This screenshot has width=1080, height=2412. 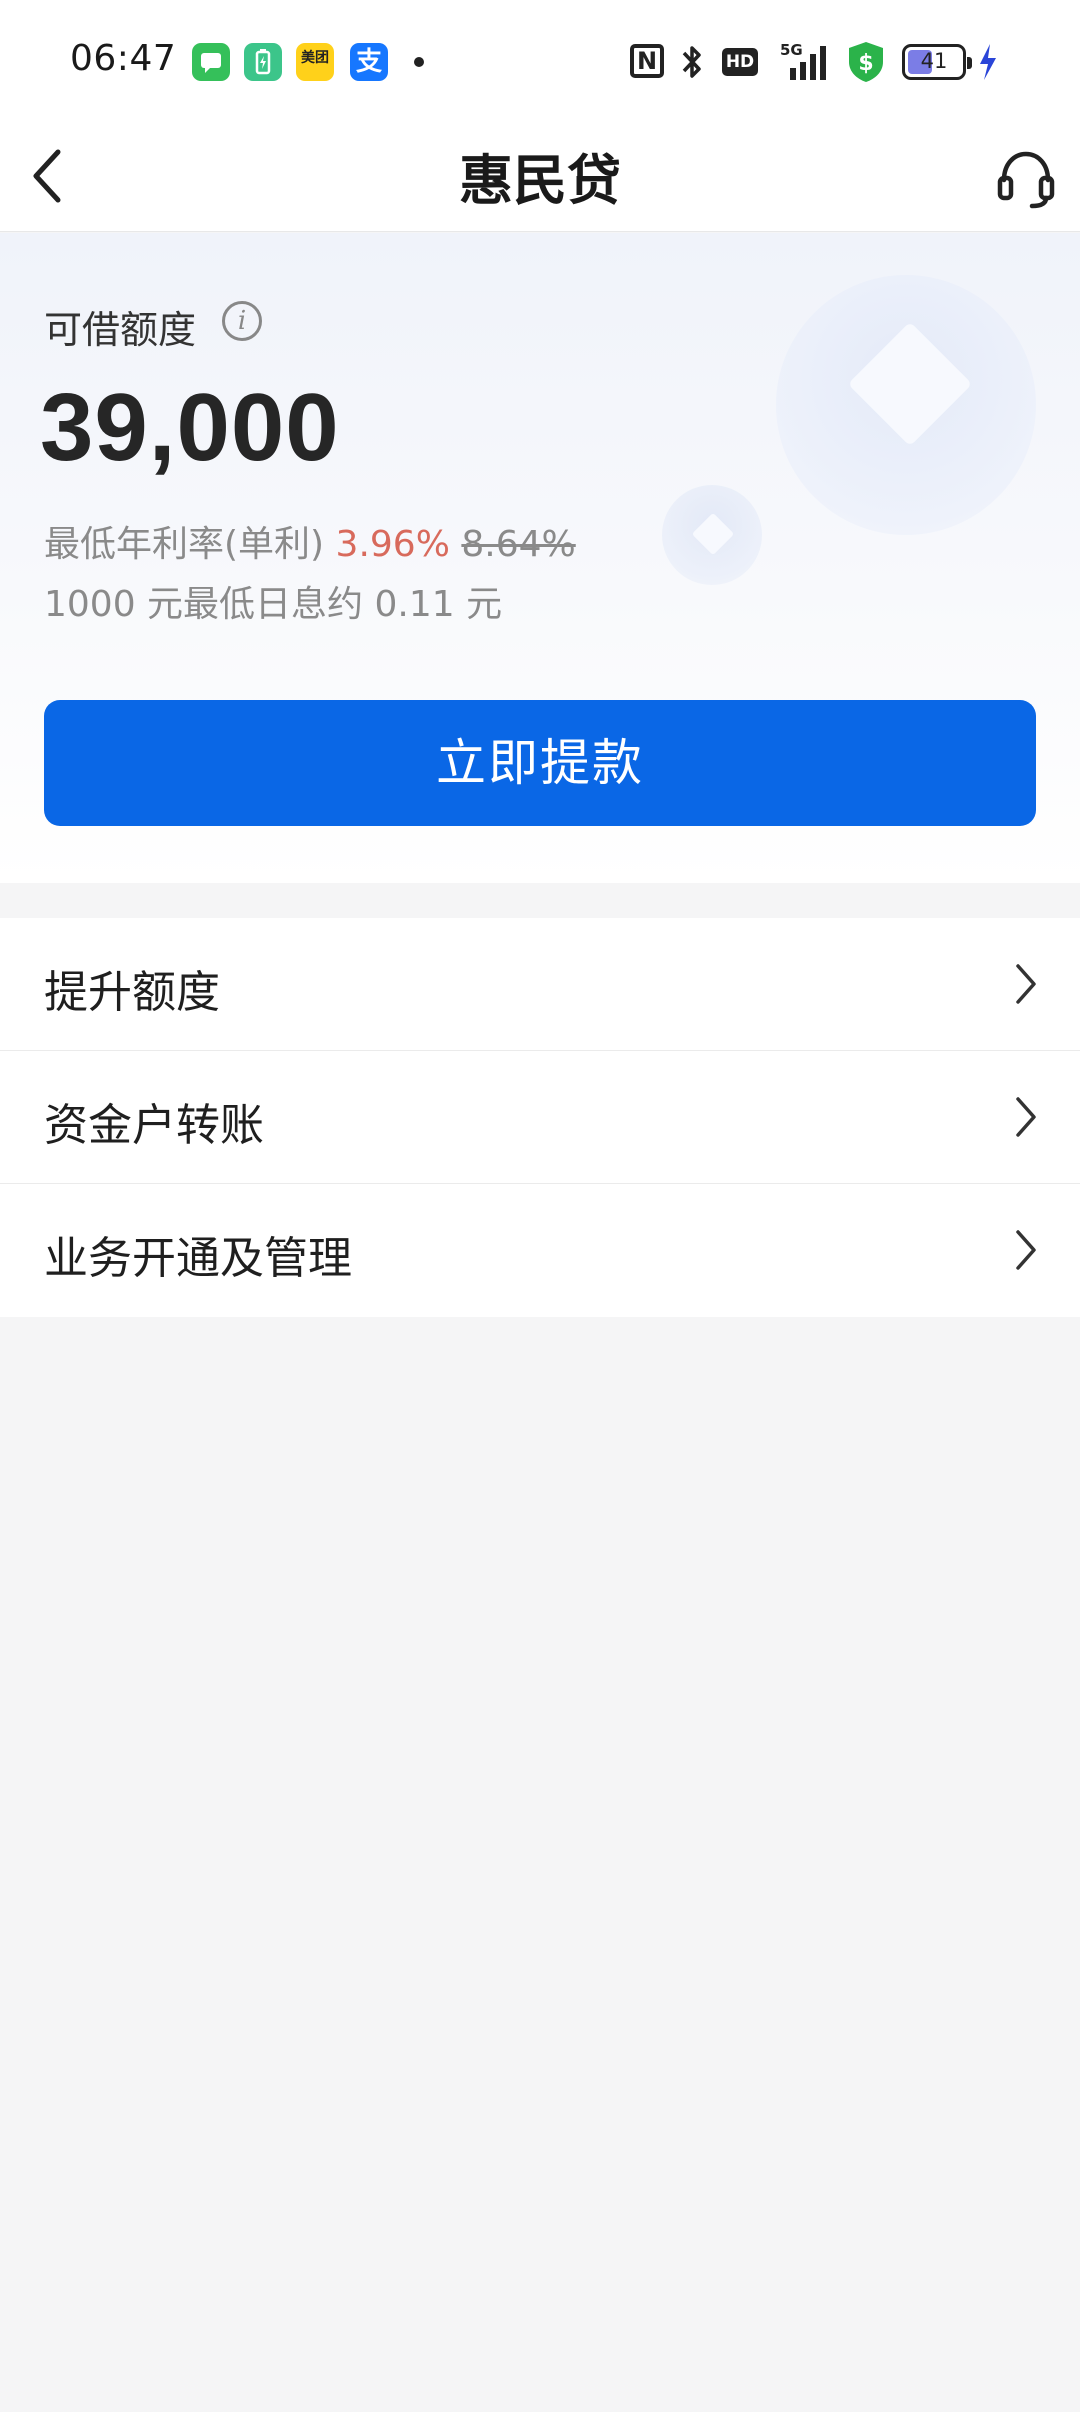 I want to click on customer-service-button, so click(x=1026, y=176).